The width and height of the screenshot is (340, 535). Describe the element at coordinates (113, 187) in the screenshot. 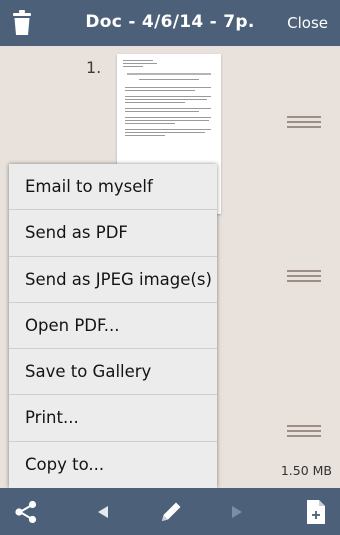

I see `menu-item-email-to-myself: Email to myself` at that location.